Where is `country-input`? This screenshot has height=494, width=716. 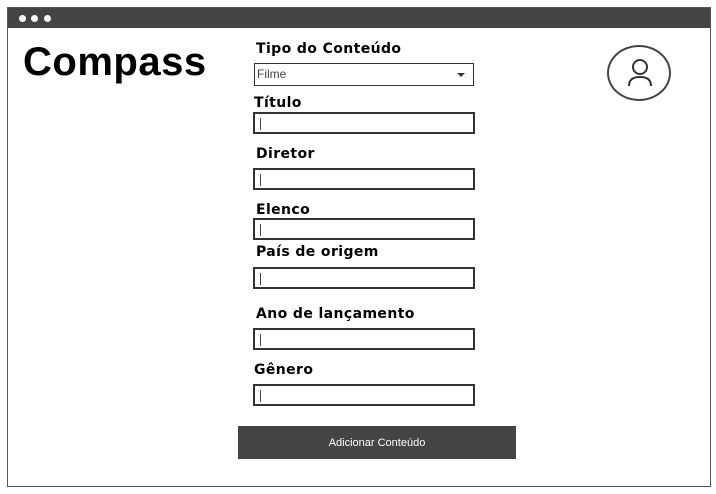 country-input is located at coordinates (364, 278).